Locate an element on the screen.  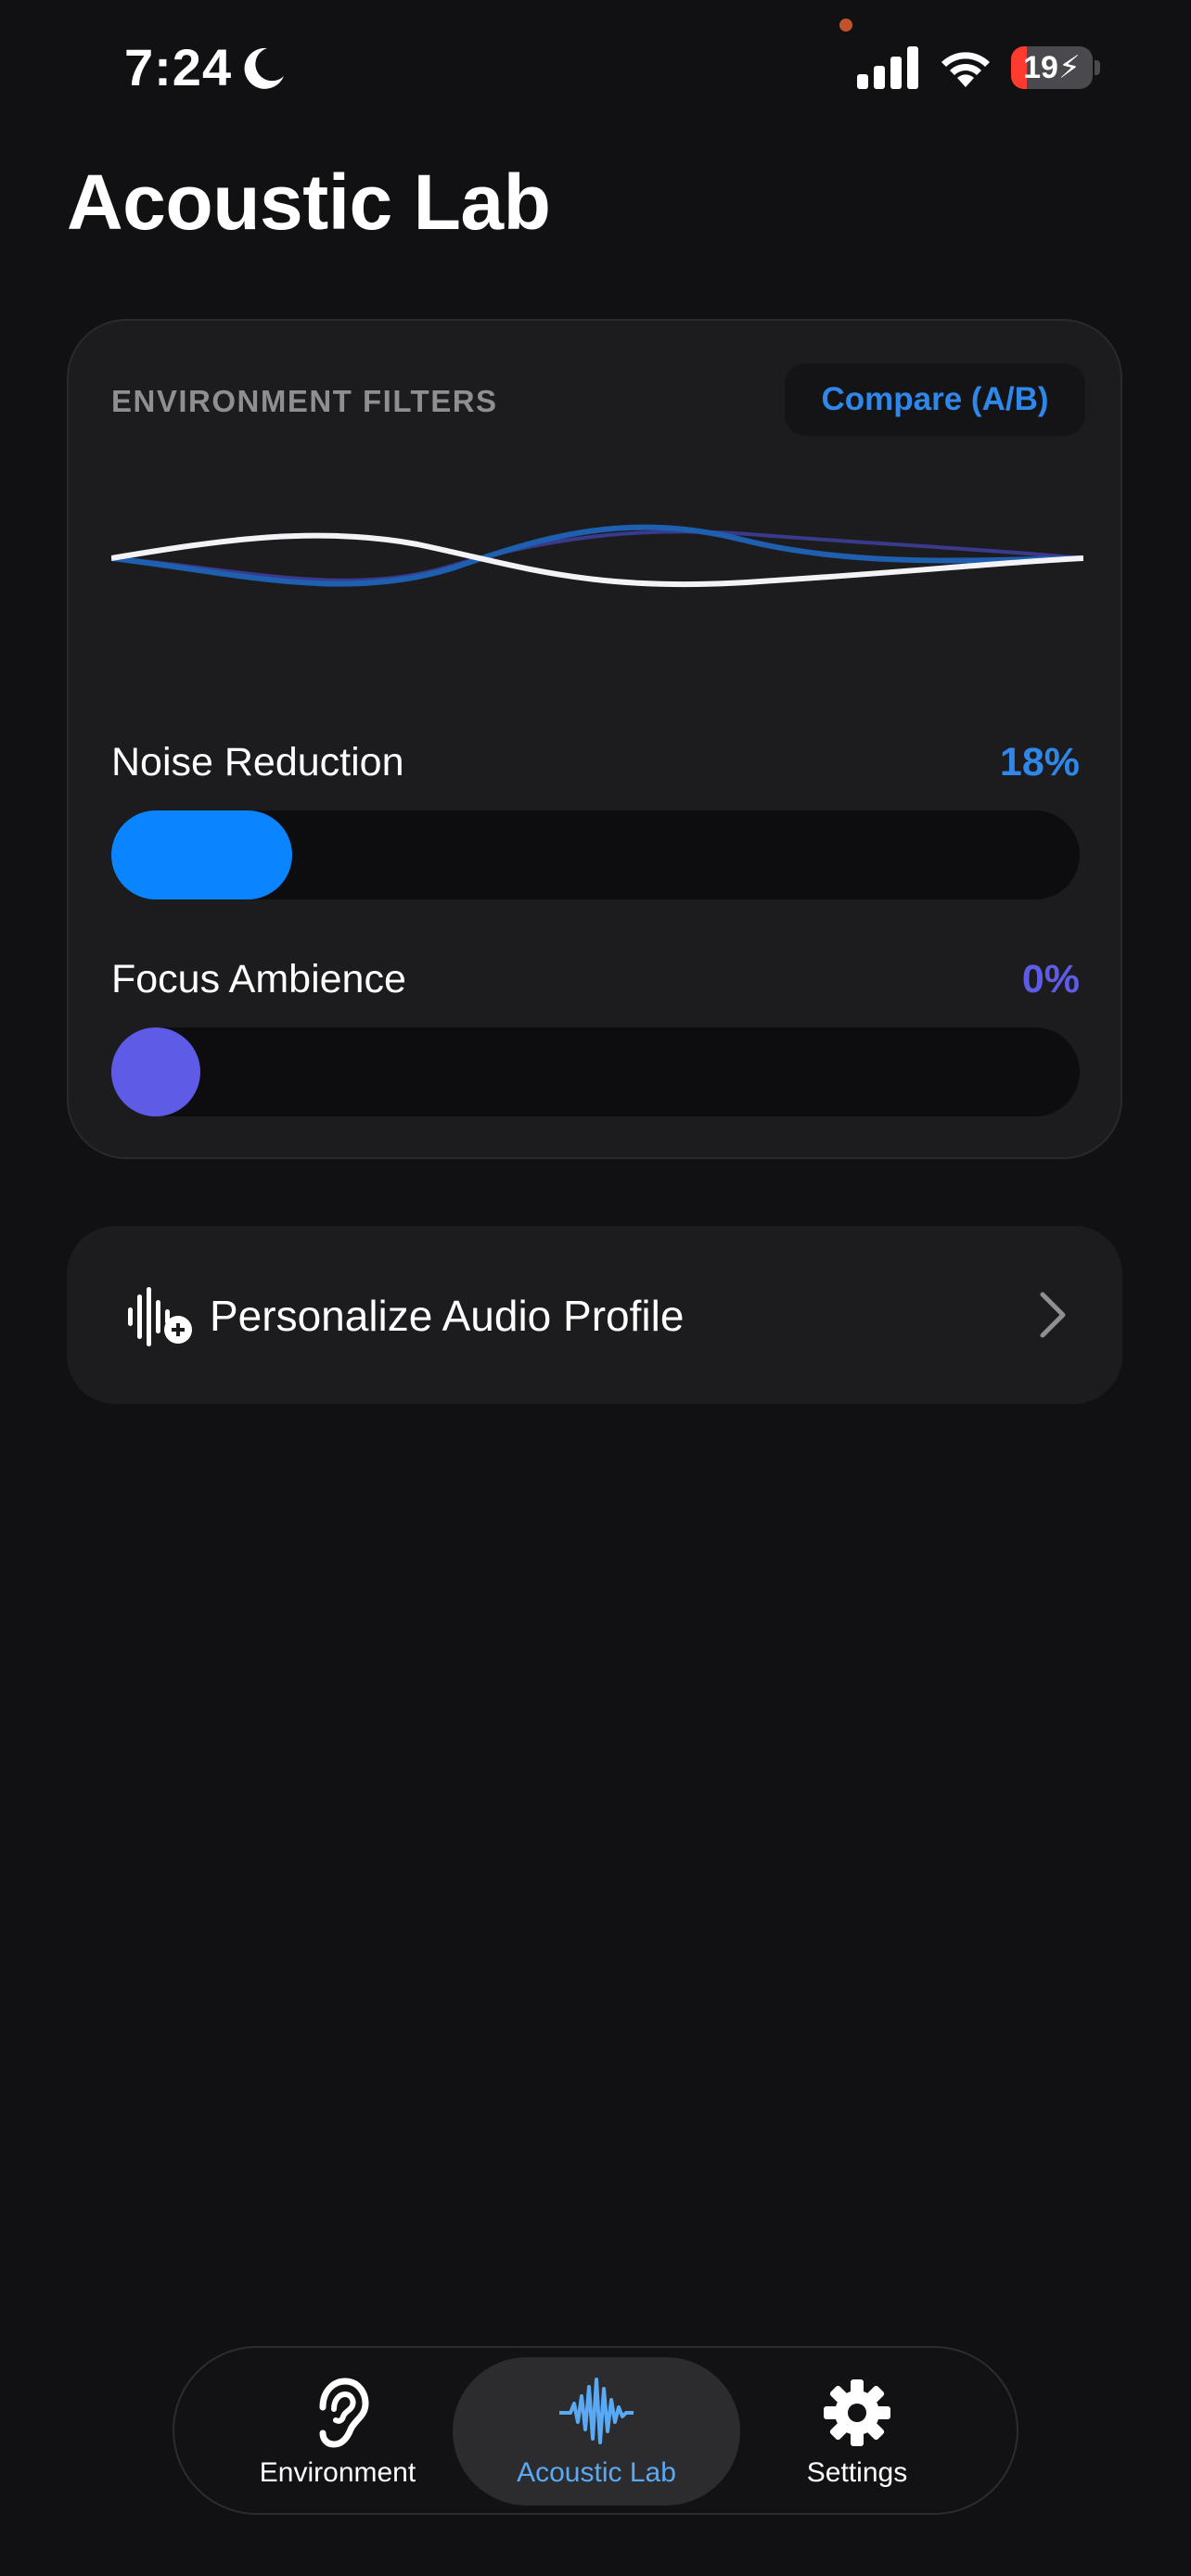
personalize-audio-profile-label: Personalize Audio Profile is located at coordinates (447, 1316).